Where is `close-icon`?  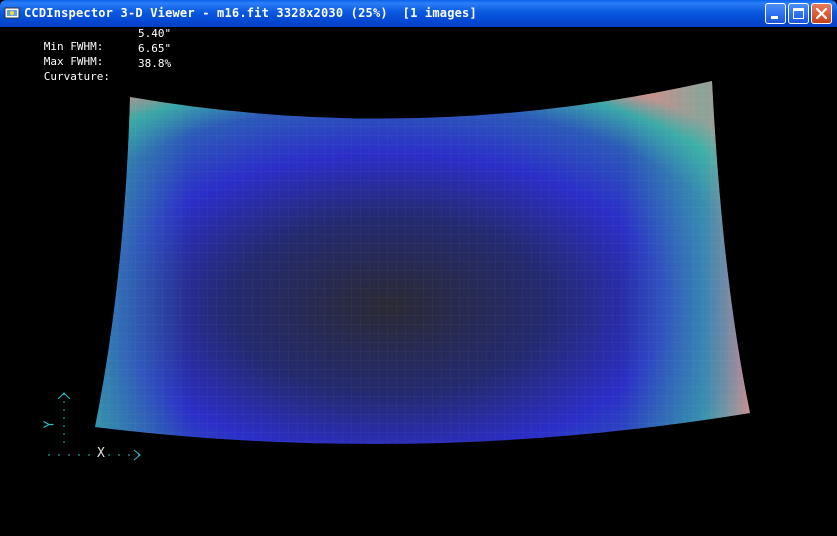 close-icon is located at coordinates (821, 13).